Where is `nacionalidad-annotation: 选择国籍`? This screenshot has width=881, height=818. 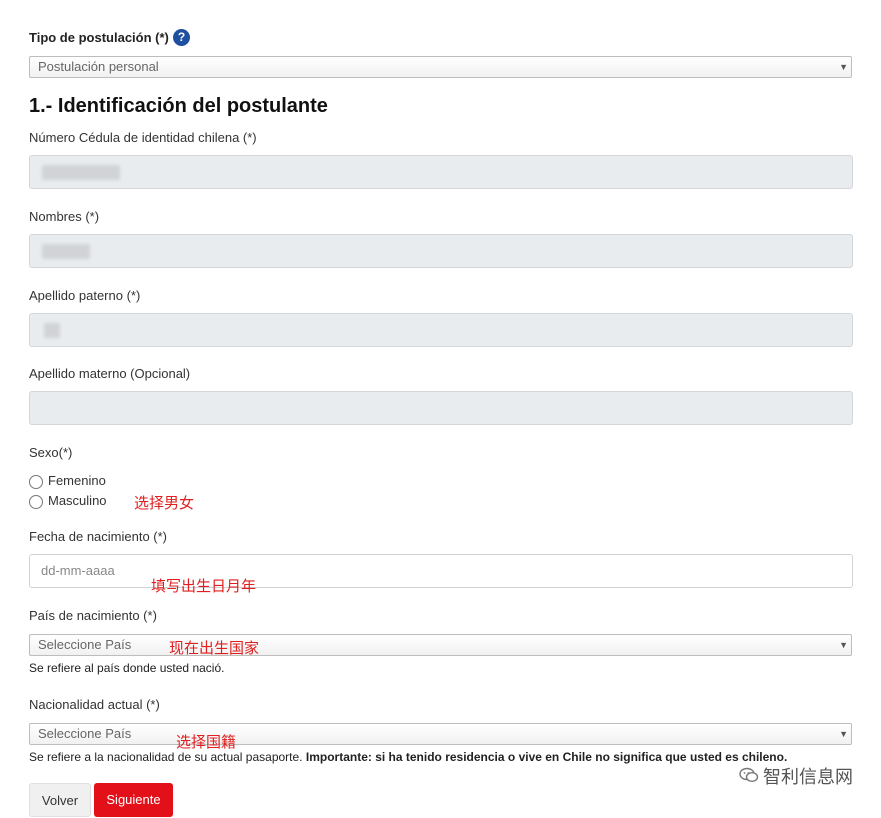 nacionalidad-annotation: 选择国籍 is located at coordinates (206, 742).